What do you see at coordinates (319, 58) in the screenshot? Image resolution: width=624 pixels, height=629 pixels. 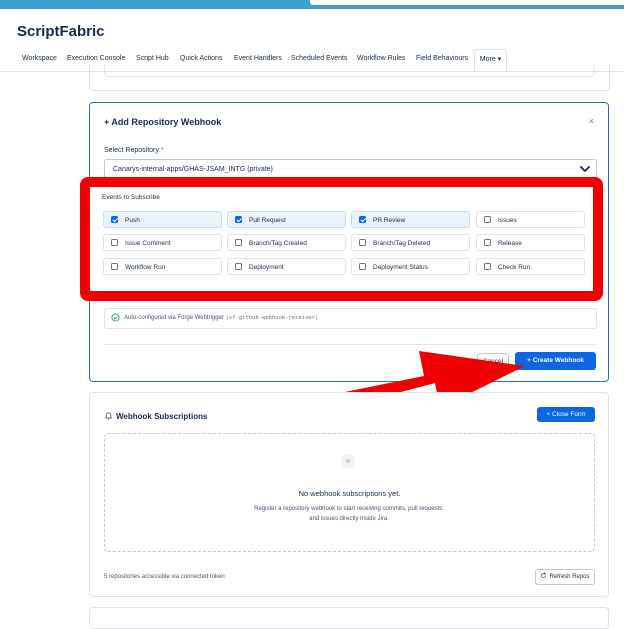 I see `tab-scheduled-events: Scheduled Events` at bounding box center [319, 58].